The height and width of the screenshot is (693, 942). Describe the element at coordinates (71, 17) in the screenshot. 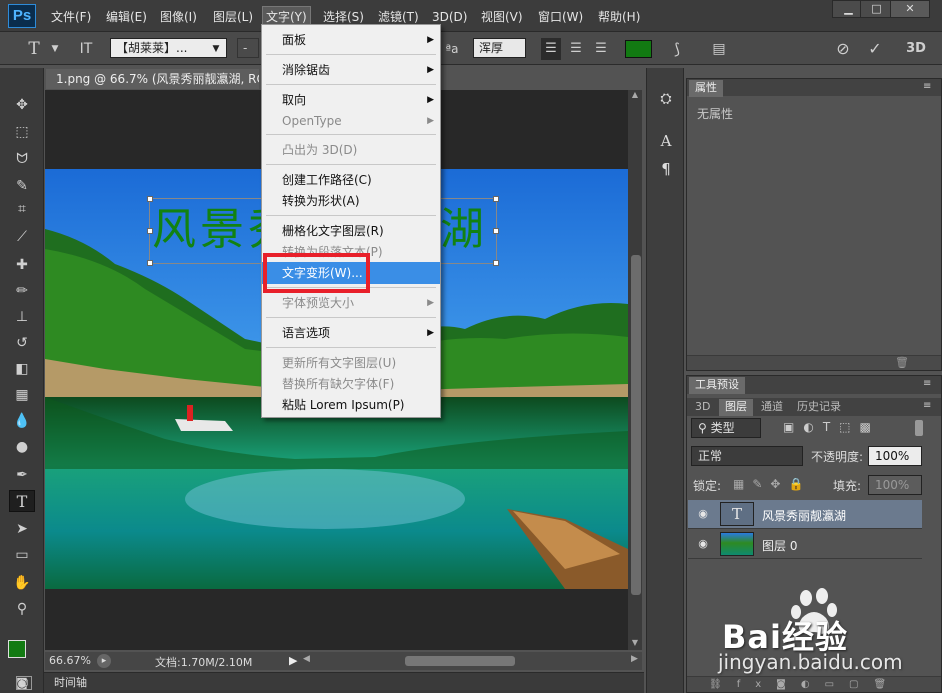

I see `menu-file: 文件(F)` at that location.